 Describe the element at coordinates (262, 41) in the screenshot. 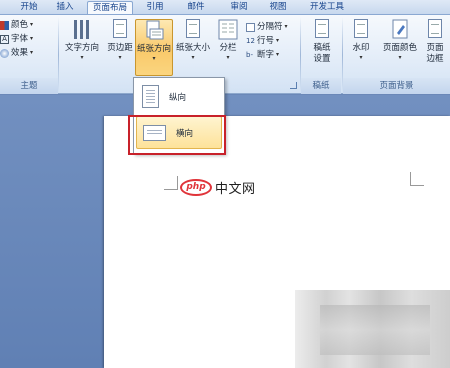

I see `line-numbers-button: 12 行号 ▾` at that location.